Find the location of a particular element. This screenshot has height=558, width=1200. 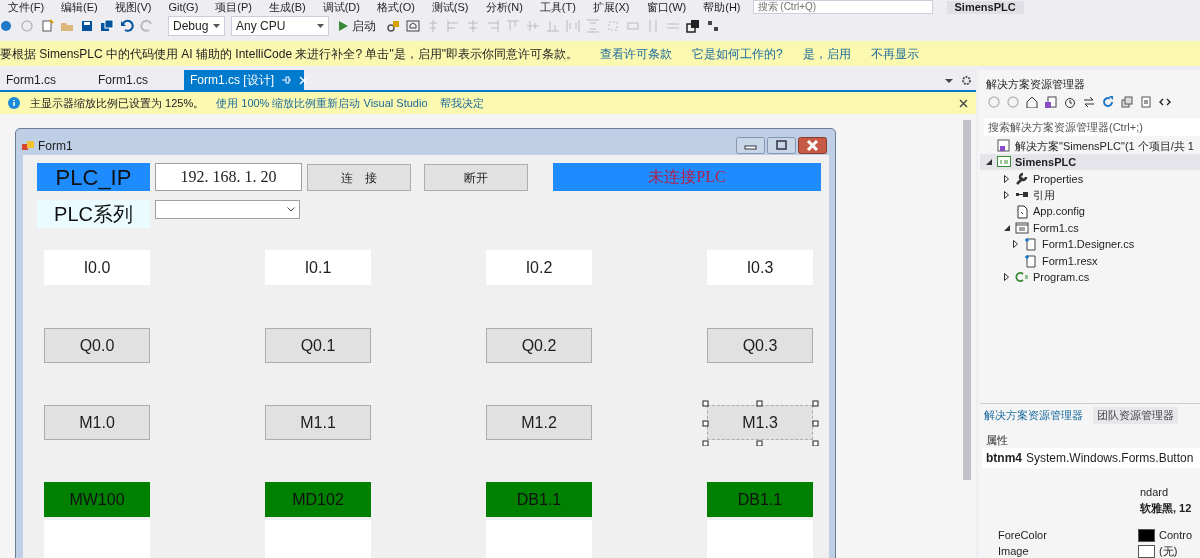

menu-item: 窗口(W) is located at coordinates (666, 7).